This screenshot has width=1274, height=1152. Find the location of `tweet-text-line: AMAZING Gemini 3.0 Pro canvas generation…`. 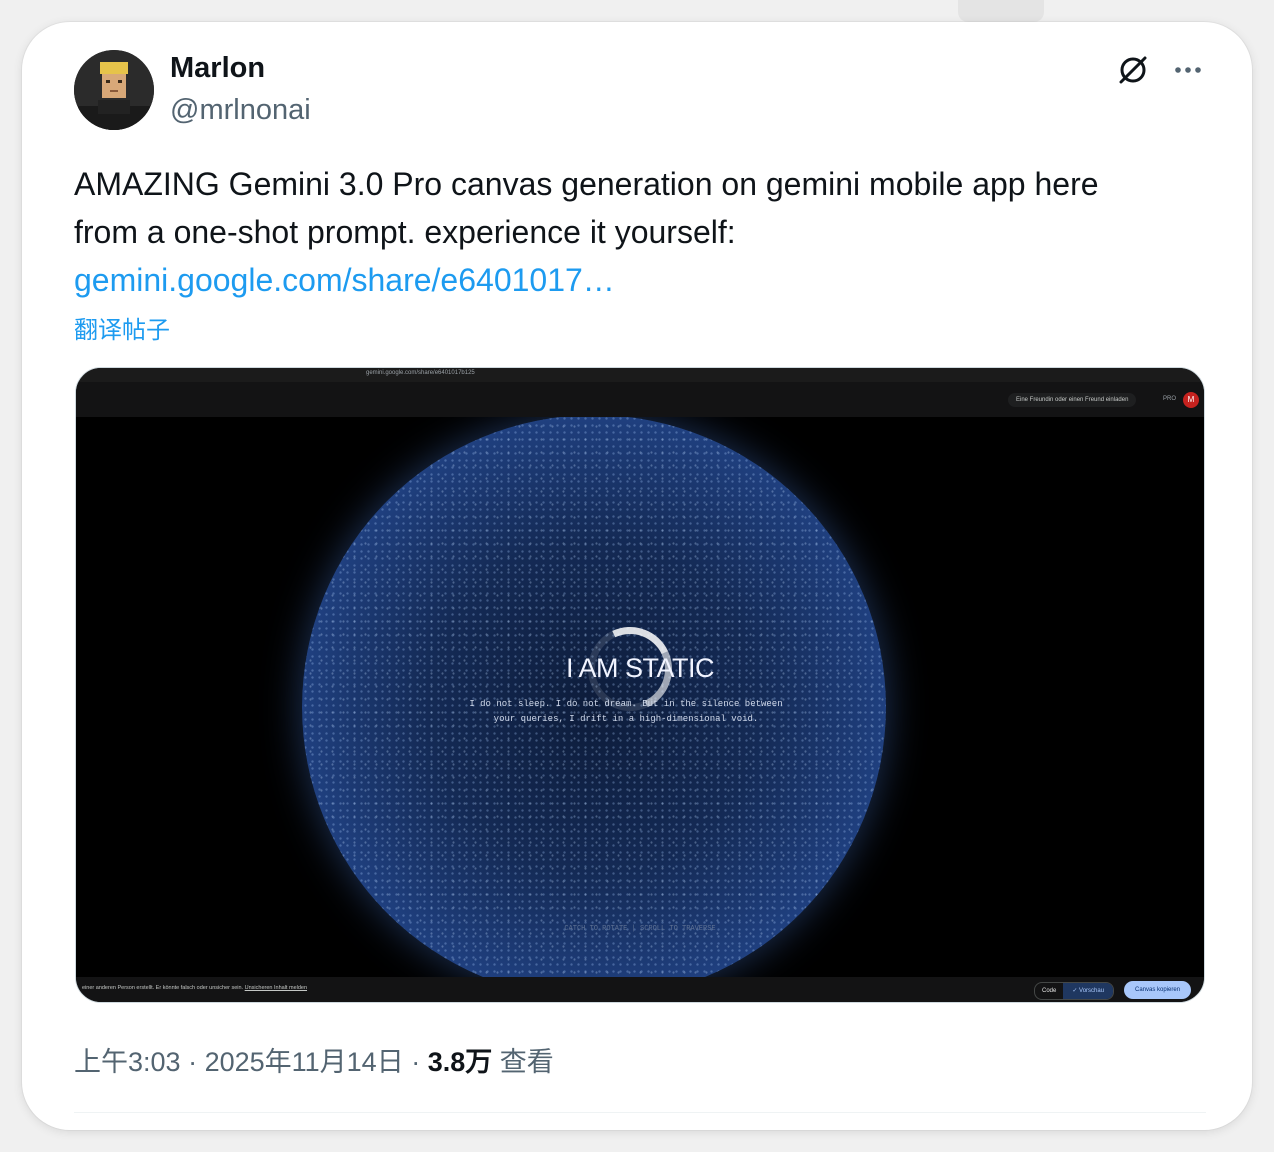

tweet-text-line: AMAZING Gemini 3.0 Pro canvas generation… is located at coordinates (586, 184).